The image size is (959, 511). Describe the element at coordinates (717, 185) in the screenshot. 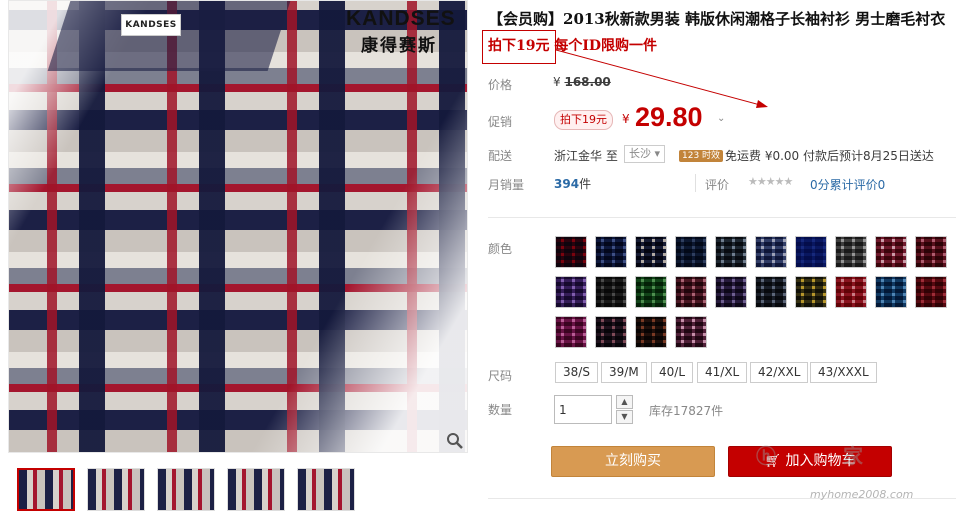

I see `rating-label: 评价` at that location.